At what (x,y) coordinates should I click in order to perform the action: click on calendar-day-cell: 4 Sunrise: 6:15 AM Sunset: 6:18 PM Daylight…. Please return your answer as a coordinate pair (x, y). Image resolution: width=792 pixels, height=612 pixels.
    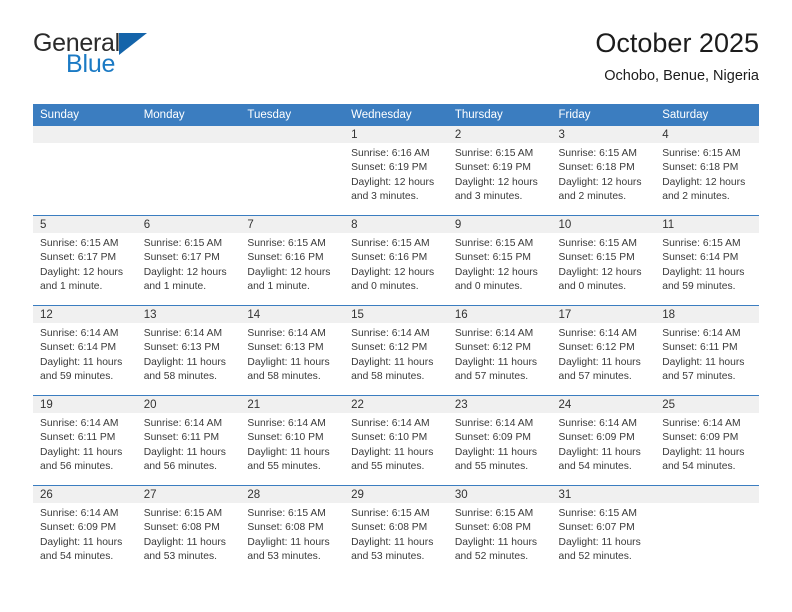
    Looking at the image, I should click on (707, 171).